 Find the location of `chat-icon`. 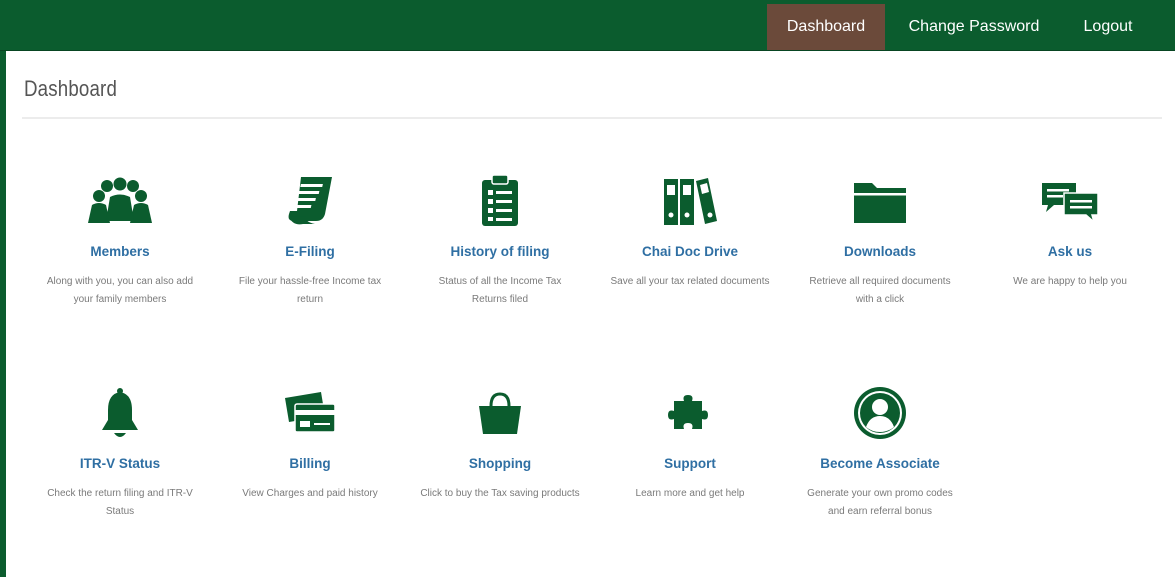

chat-icon is located at coordinates (1070, 201).